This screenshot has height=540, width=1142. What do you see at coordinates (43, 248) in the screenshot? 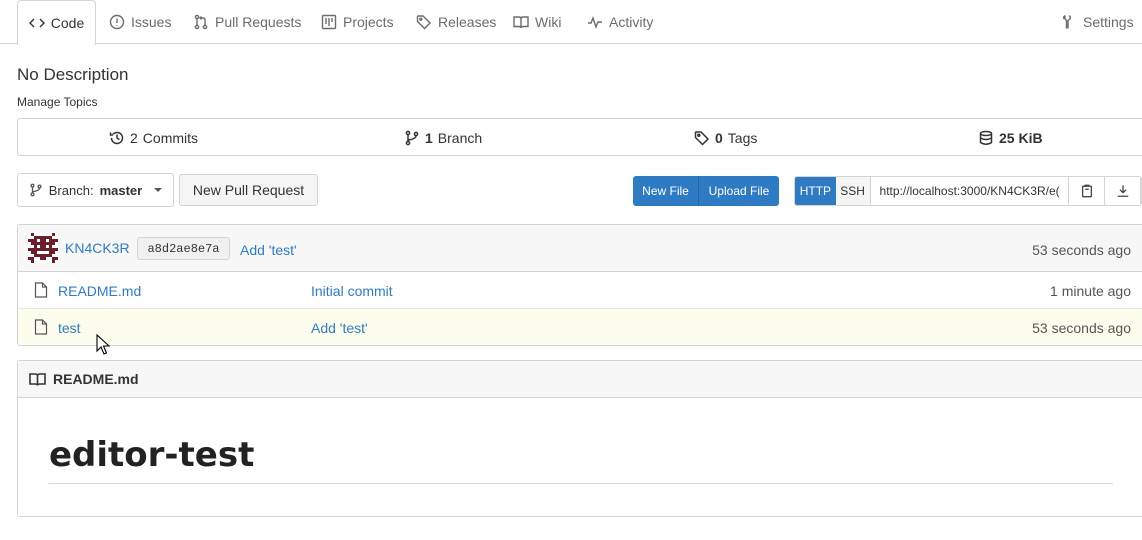
I see `avatar` at bounding box center [43, 248].